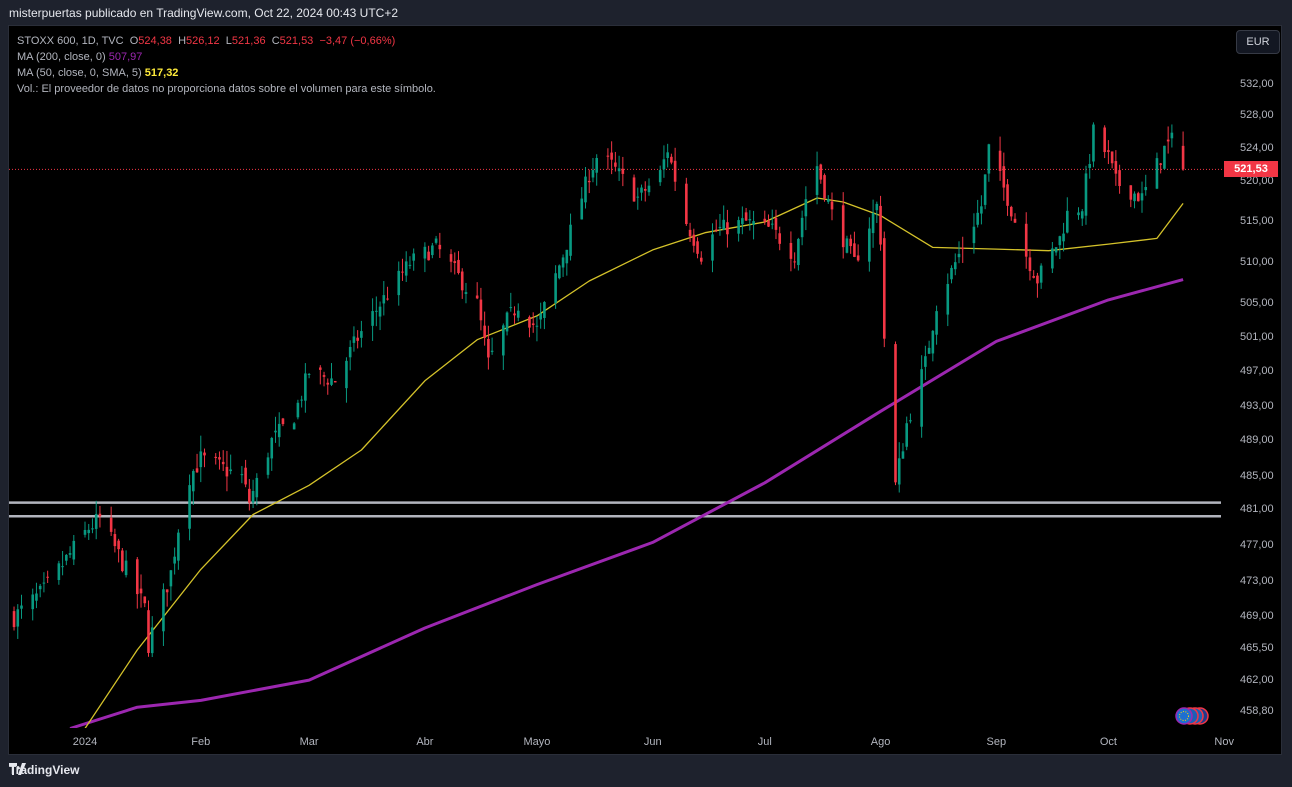  Describe the element at coordinates (61, 57) in the screenshot. I see `ma200-label: MA (200, close, 0)` at that location.